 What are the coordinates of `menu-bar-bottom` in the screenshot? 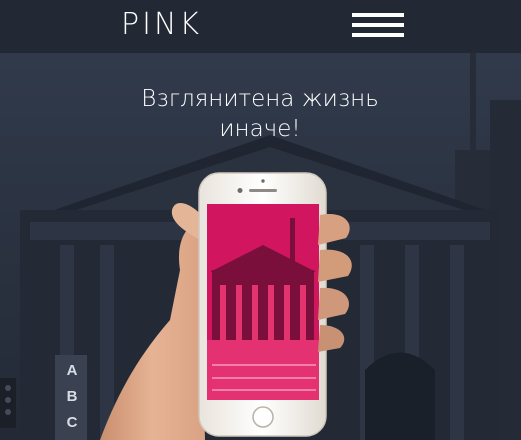 It's located at (378, 35).